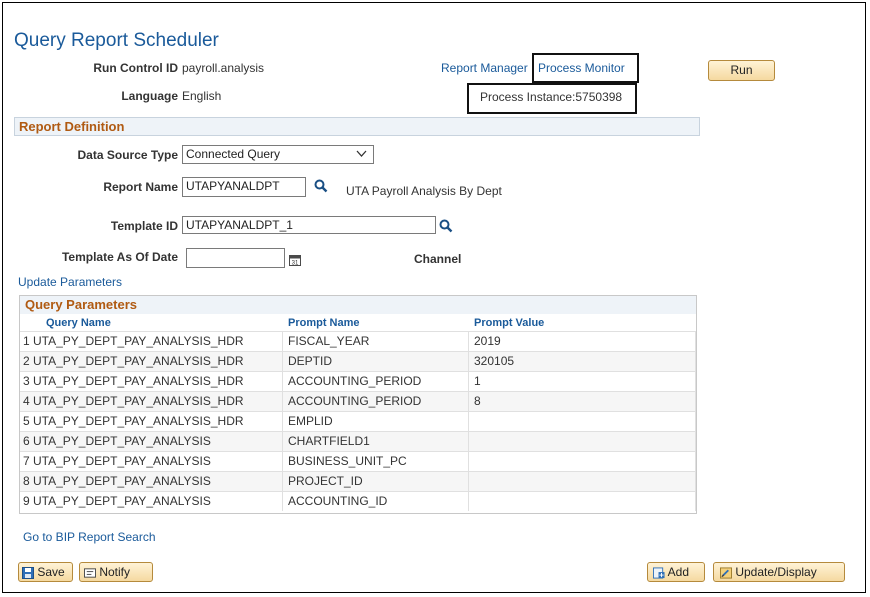 The width and height of the screenshot is (870, 597). What do you see at coordinates (235, 258) in the screenshot?
I see `template-date-input` at bounding box center [235, 258].